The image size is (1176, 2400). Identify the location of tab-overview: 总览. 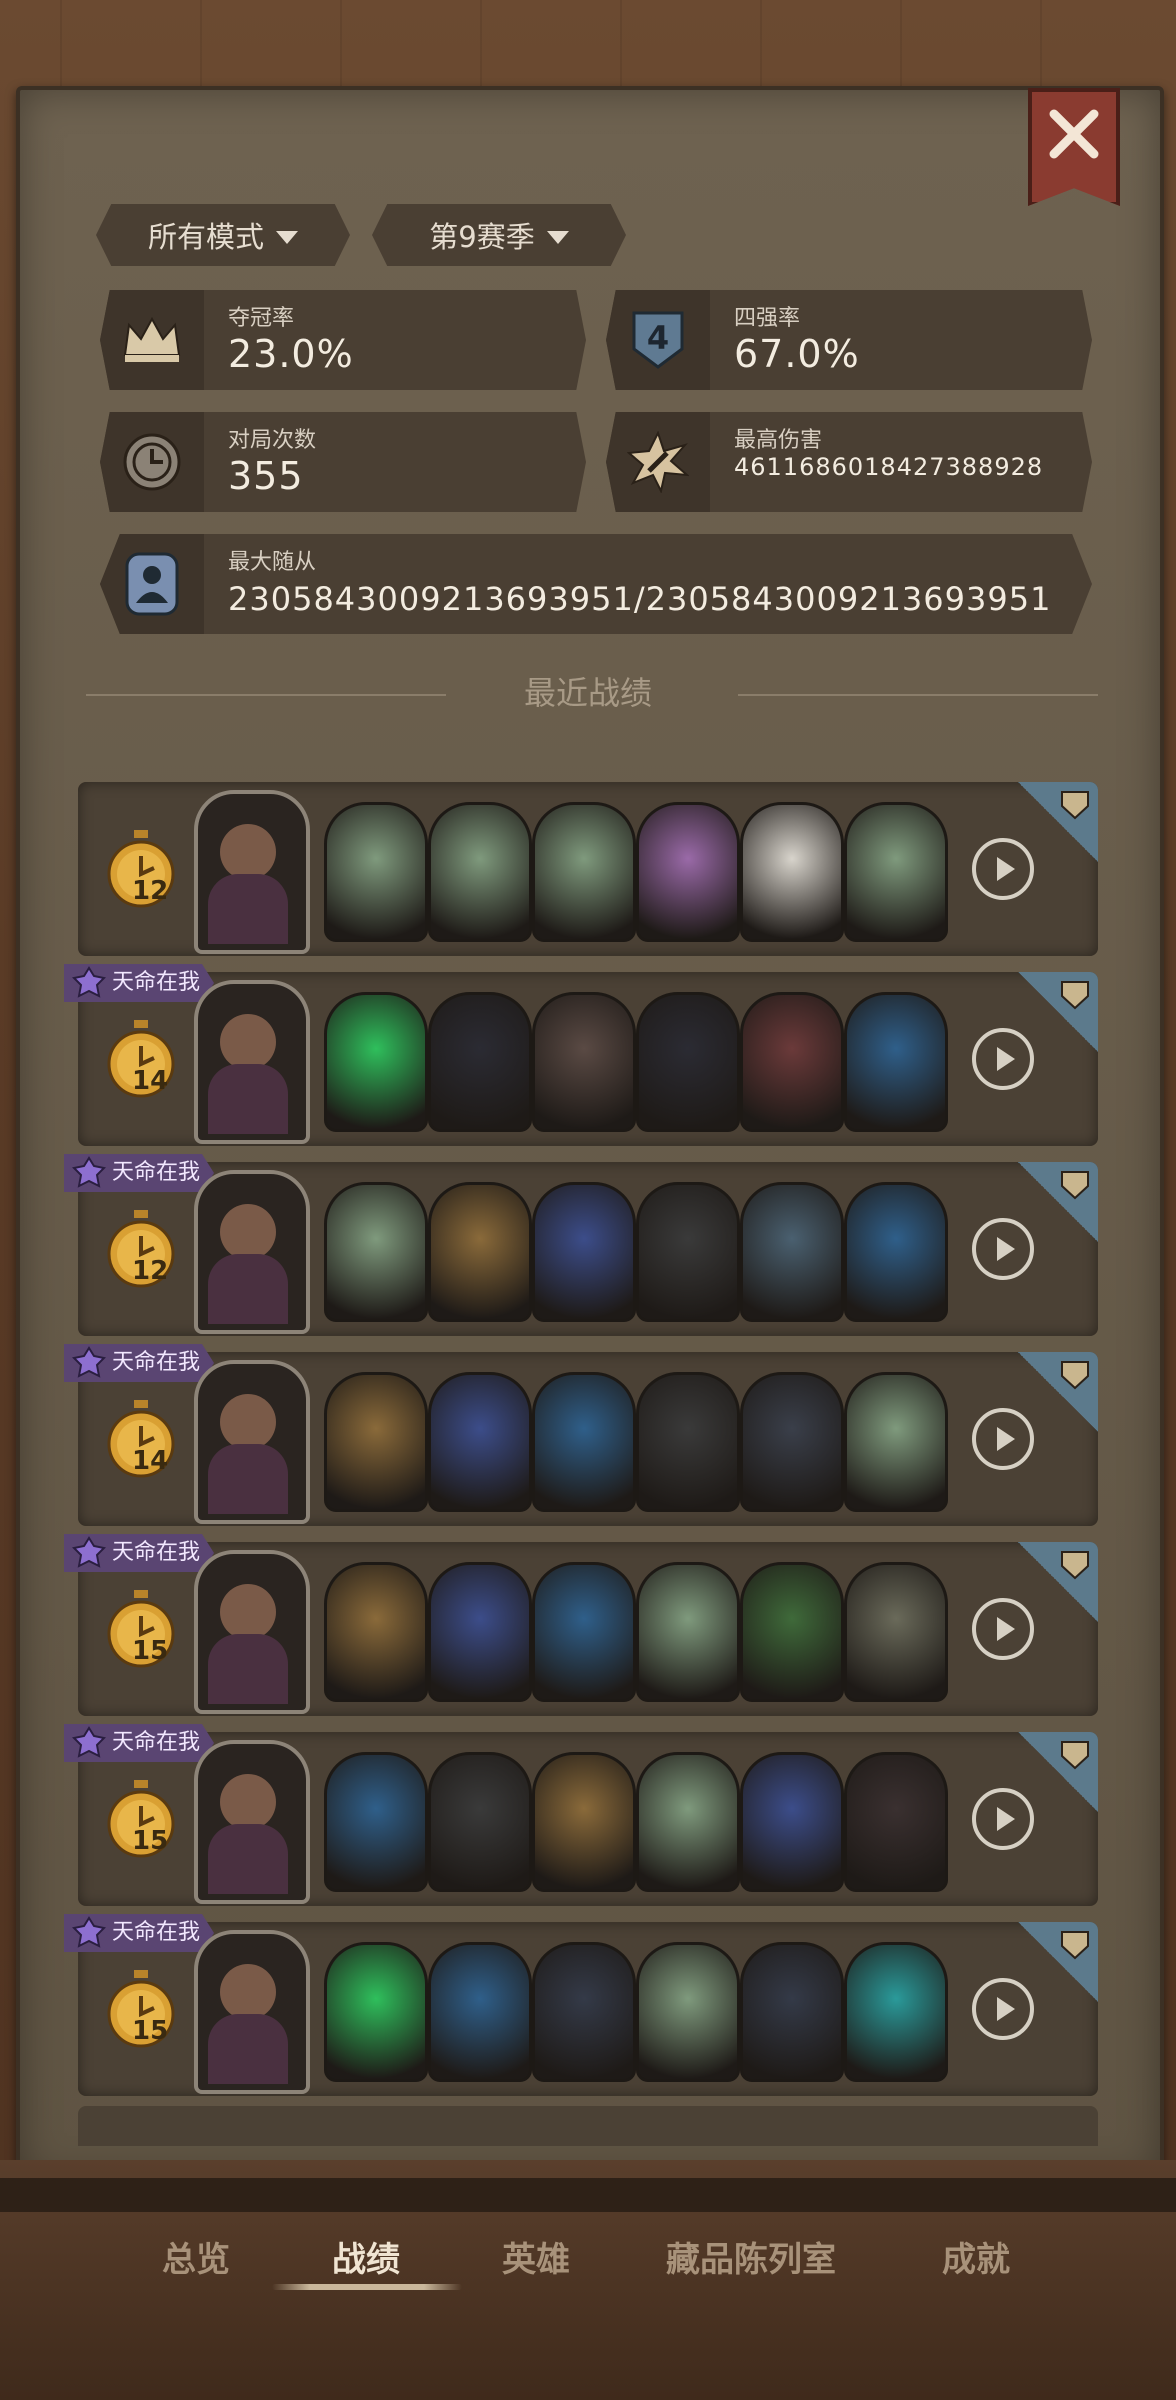
(196, 2256).